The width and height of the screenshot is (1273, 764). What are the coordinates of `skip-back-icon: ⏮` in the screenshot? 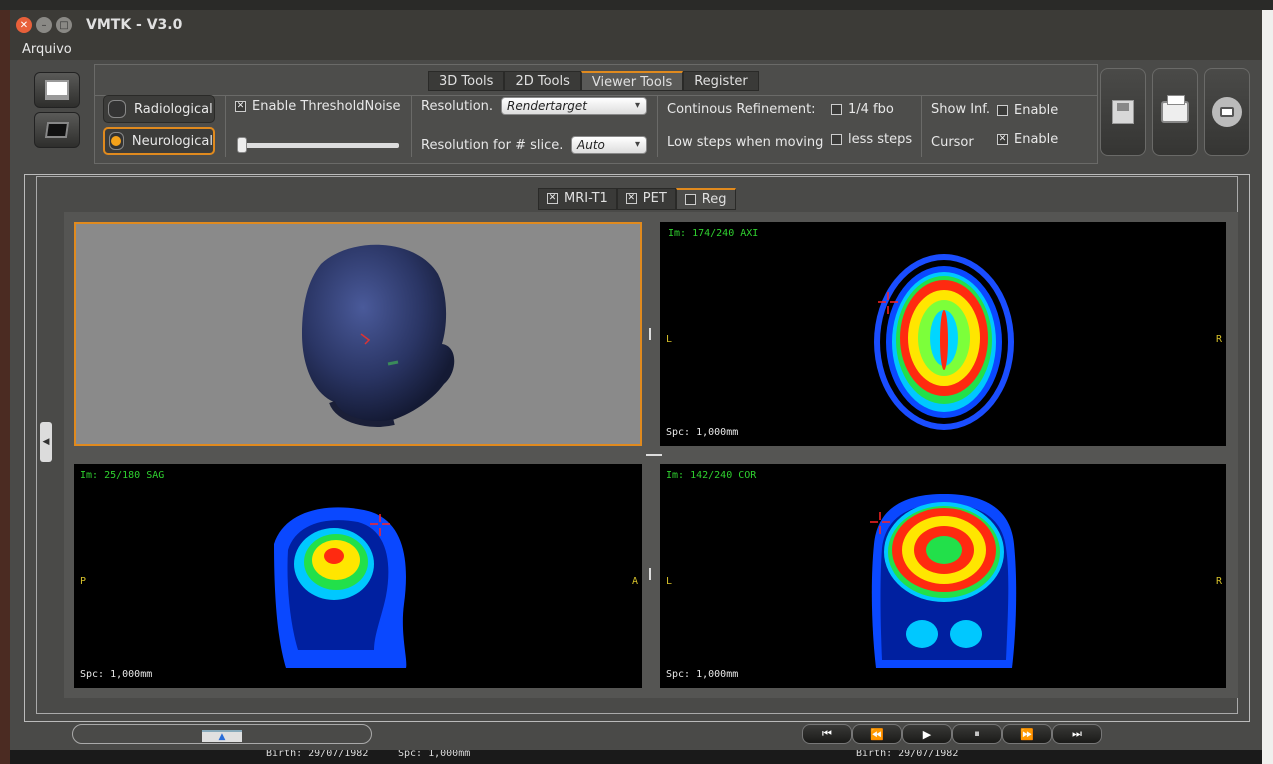 It's located at (827, 733).